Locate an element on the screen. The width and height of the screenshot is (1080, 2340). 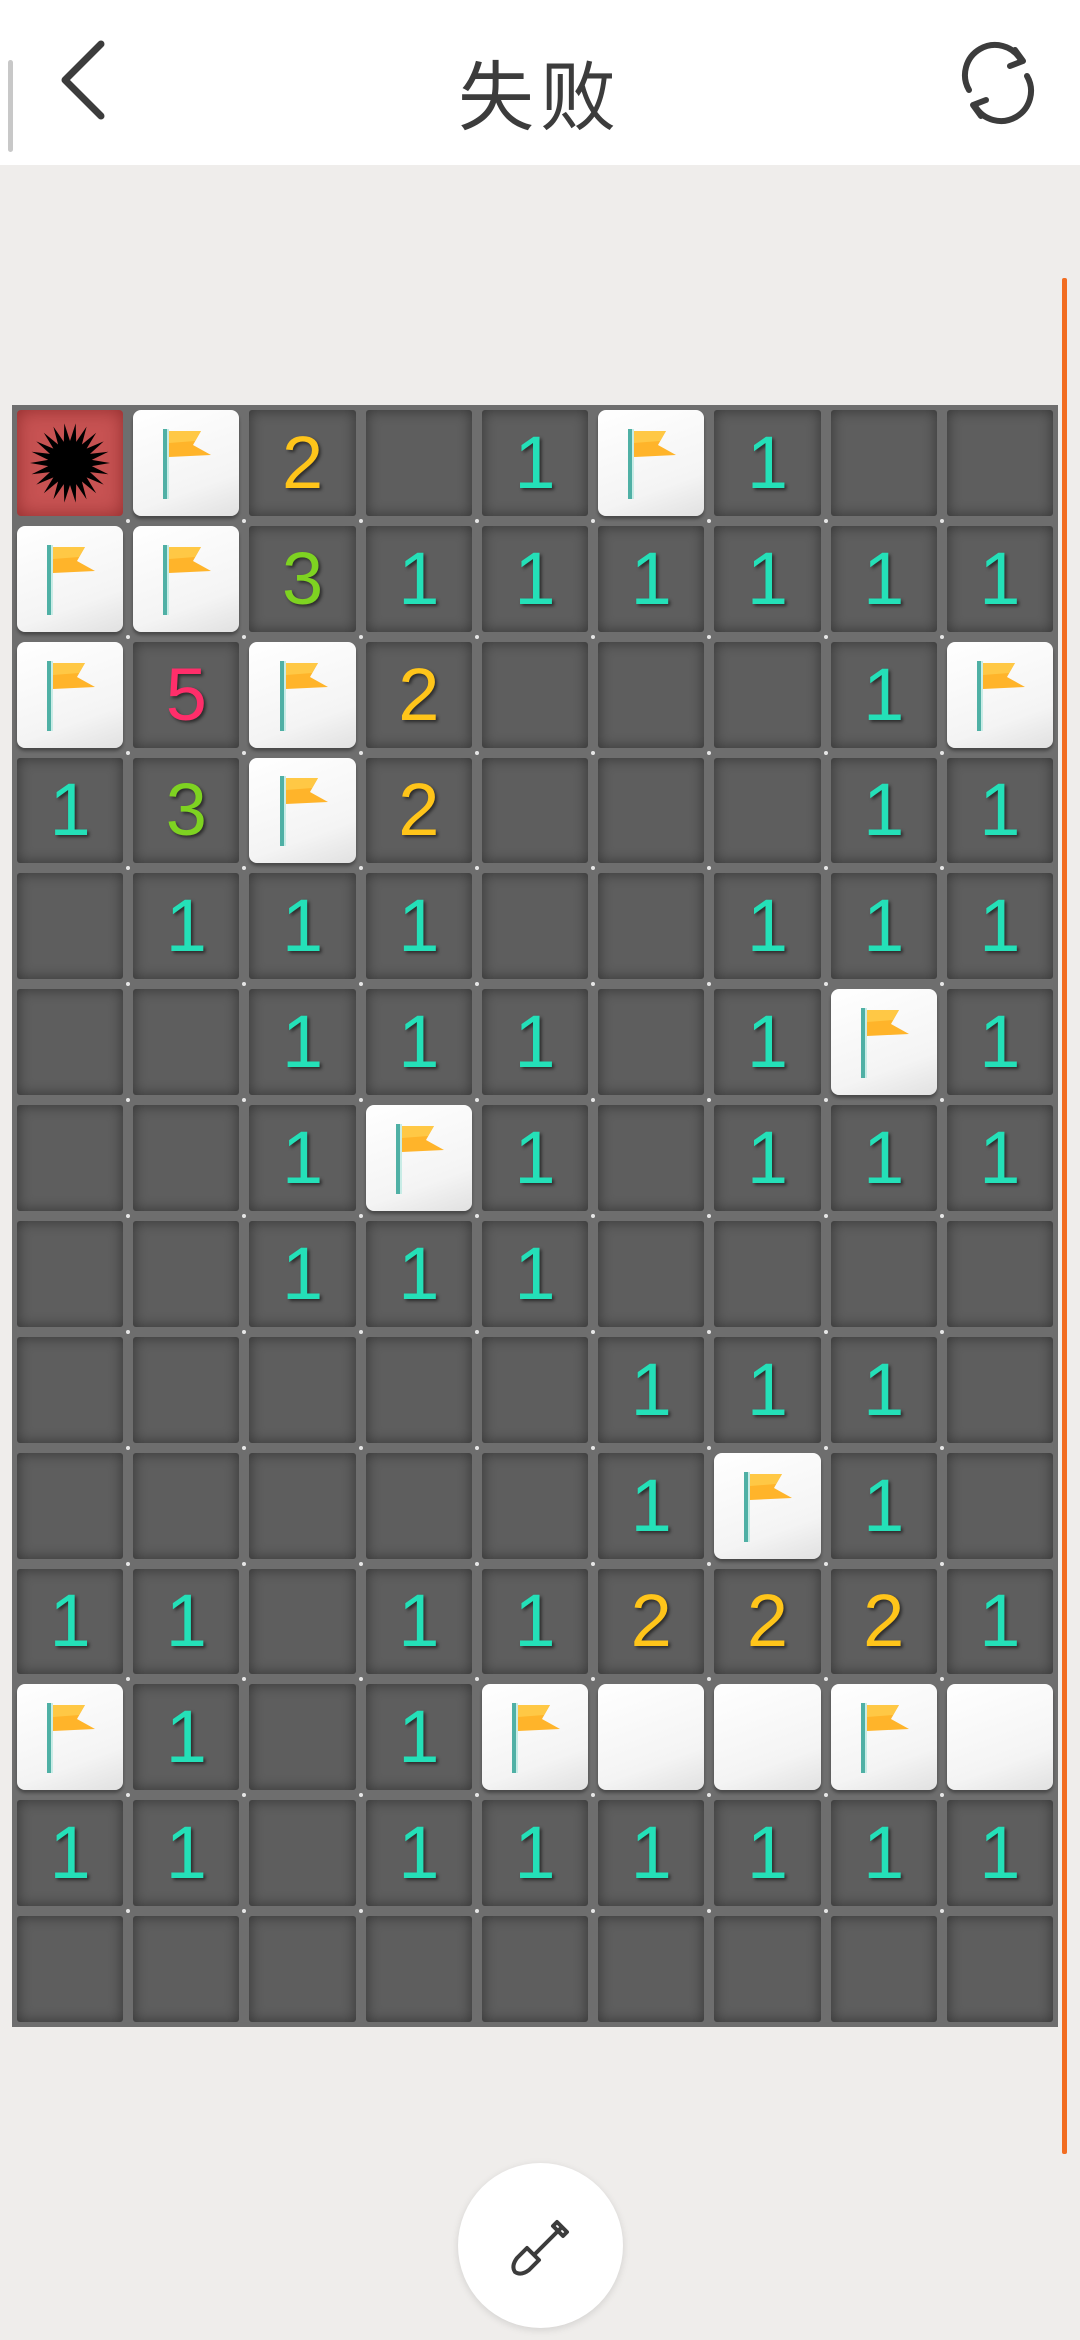
restart-button is located at coordinates (997, 82).